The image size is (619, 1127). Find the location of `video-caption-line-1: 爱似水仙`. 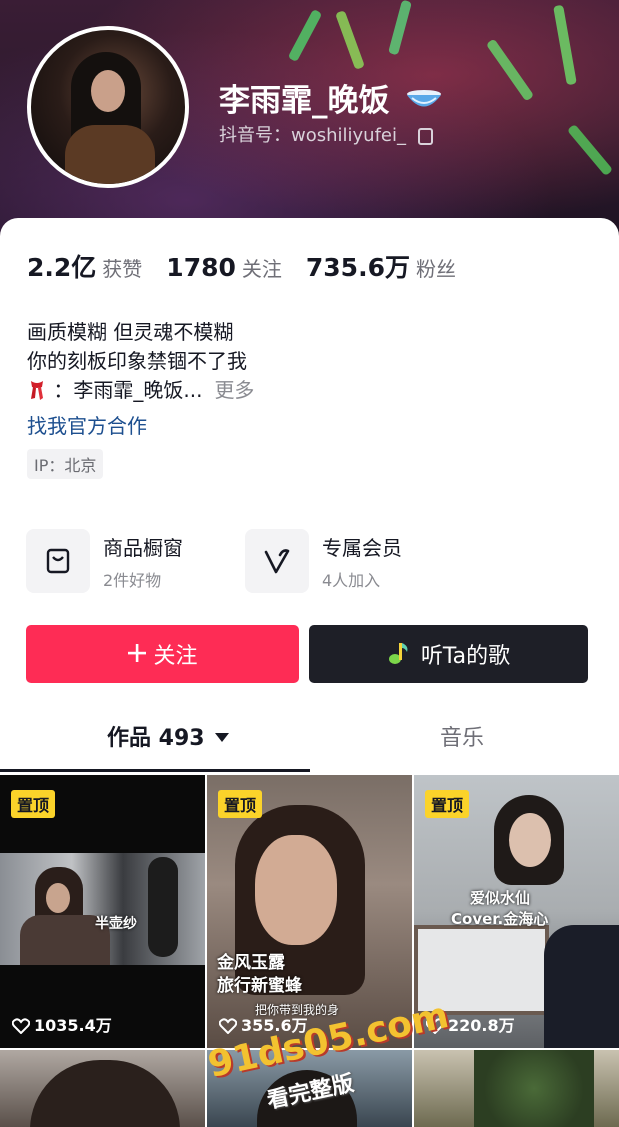

video-caption-line-1: 爱似水仙 is located at coordinates (500, 898).